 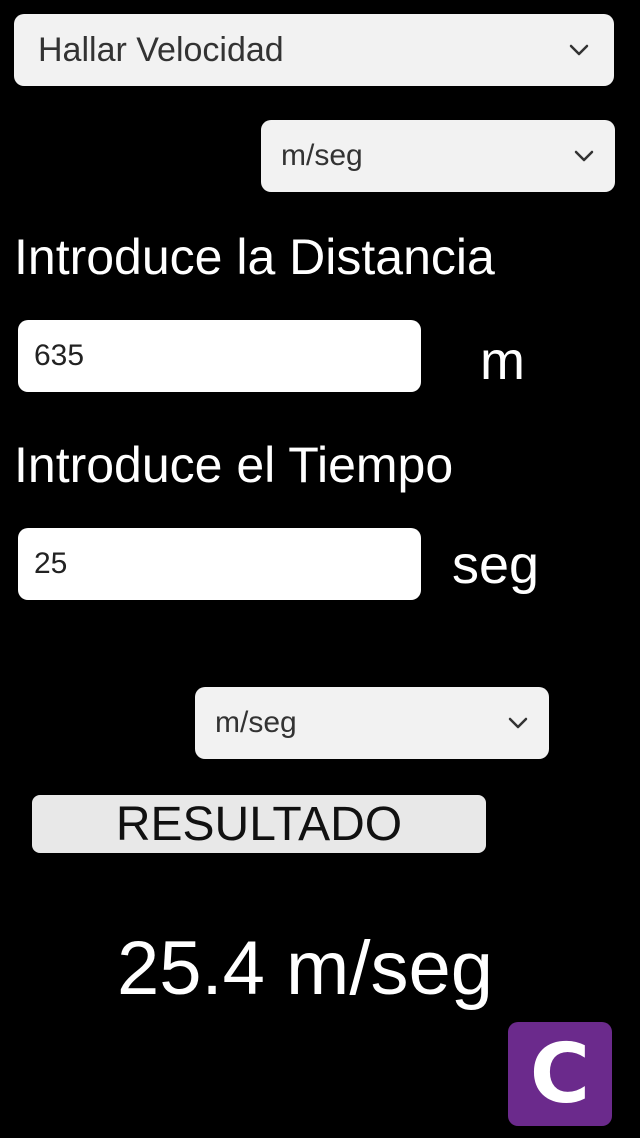 I want to click on clear-button: C, so click(x=560, y=1074).